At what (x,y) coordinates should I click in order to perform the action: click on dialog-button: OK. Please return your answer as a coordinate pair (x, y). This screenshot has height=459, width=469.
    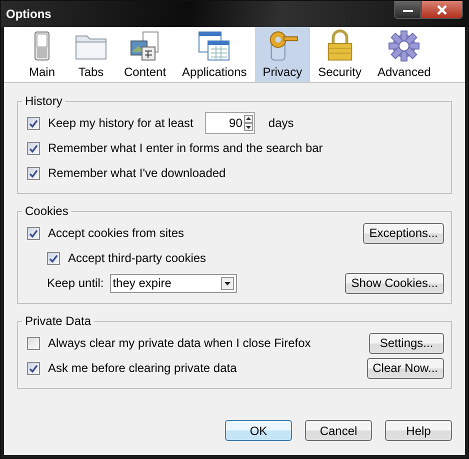
    Looking at the image, I should click on (258, 430).